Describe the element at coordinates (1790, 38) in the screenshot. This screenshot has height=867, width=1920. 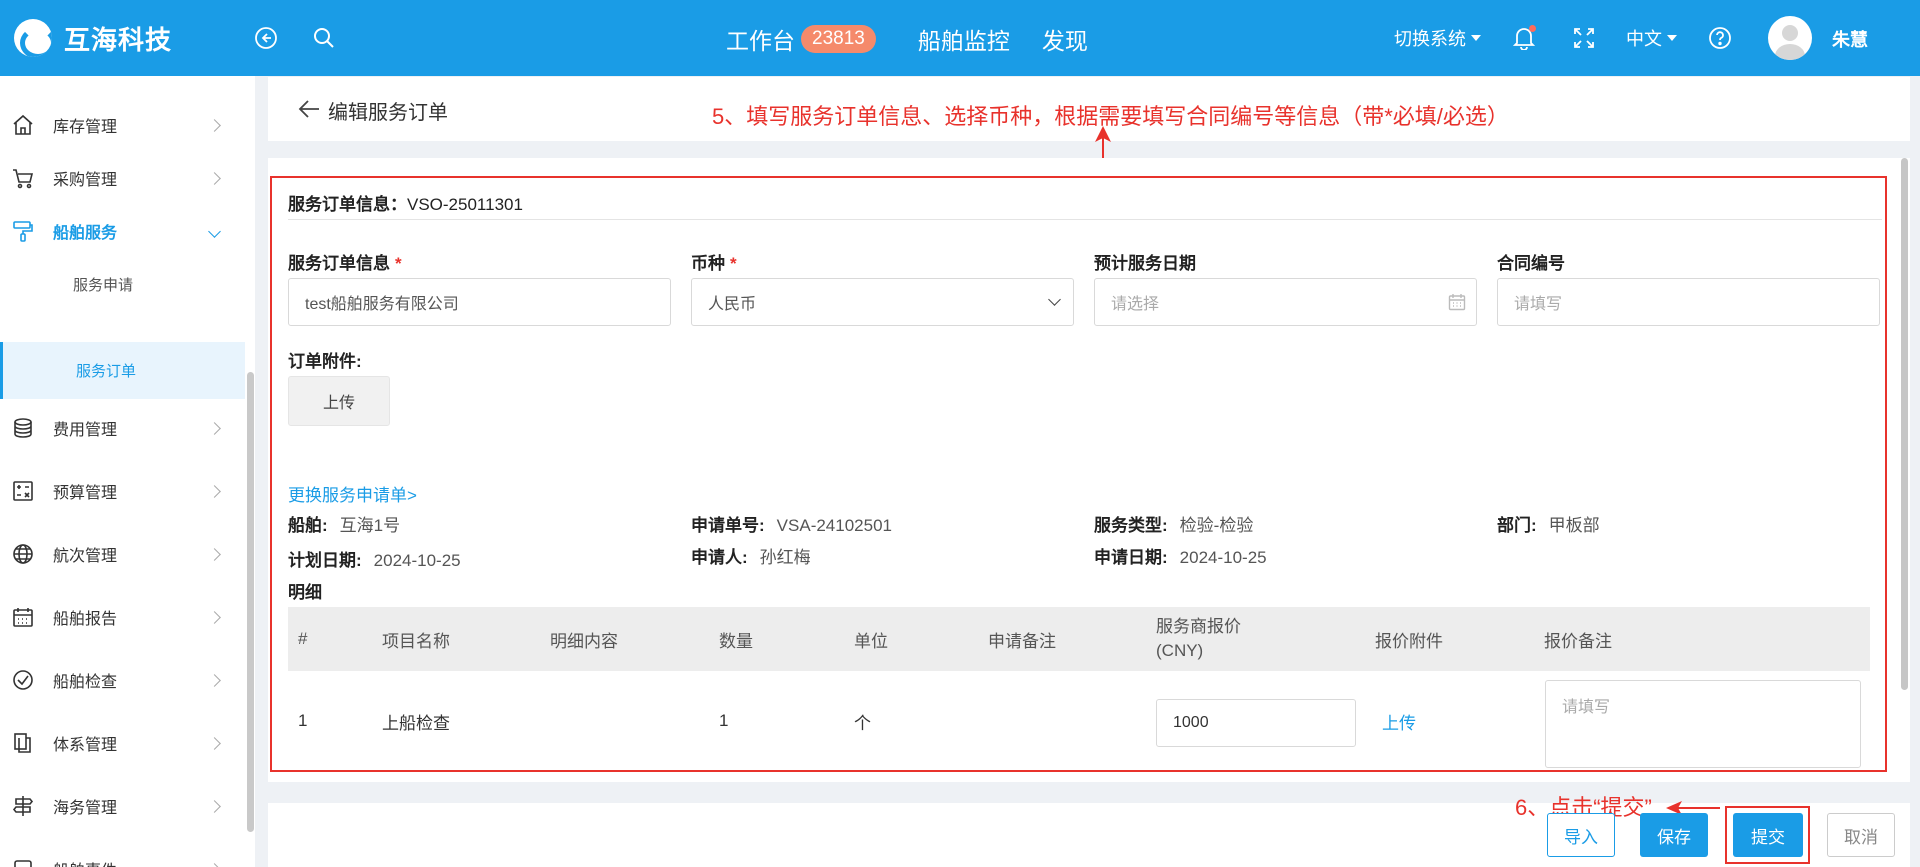
I see `avatar` at that location.